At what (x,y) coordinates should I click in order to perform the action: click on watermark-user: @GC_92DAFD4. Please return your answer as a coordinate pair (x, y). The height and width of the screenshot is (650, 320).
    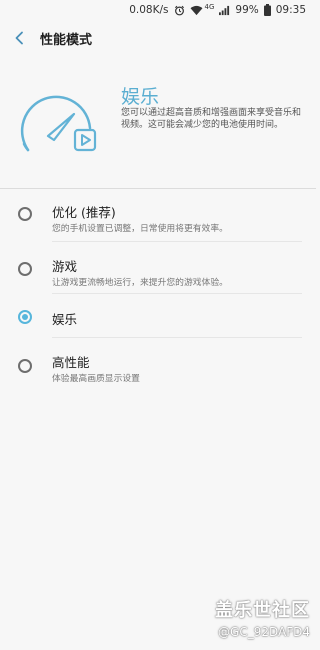
    Looking at the image, I should click on (264, 632).